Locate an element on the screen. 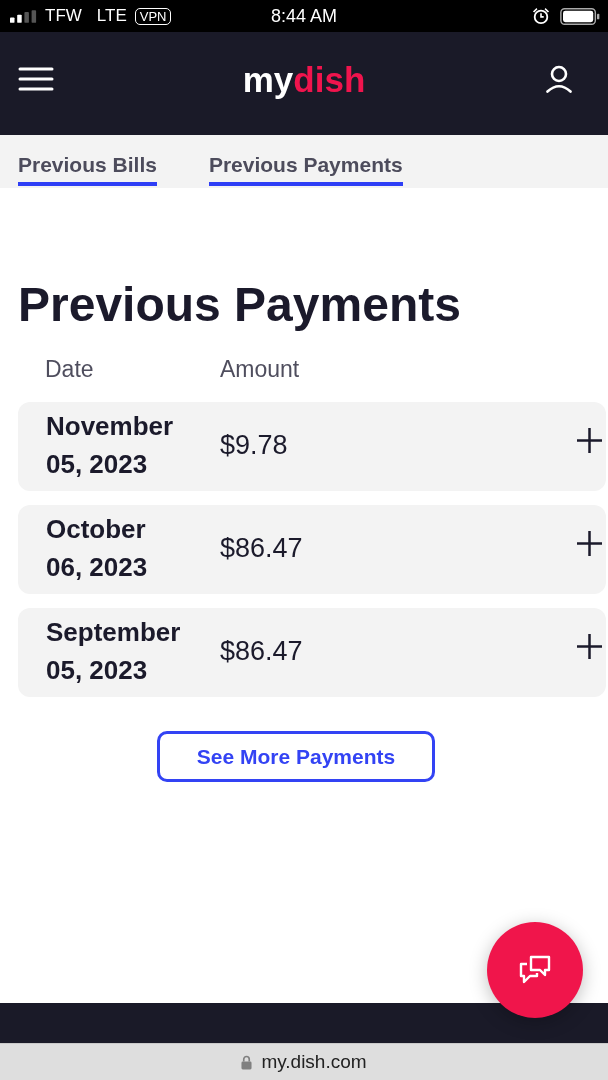 This screenshot has height=1080, width=608. logo: mydish is located at coordinates (304, 80).